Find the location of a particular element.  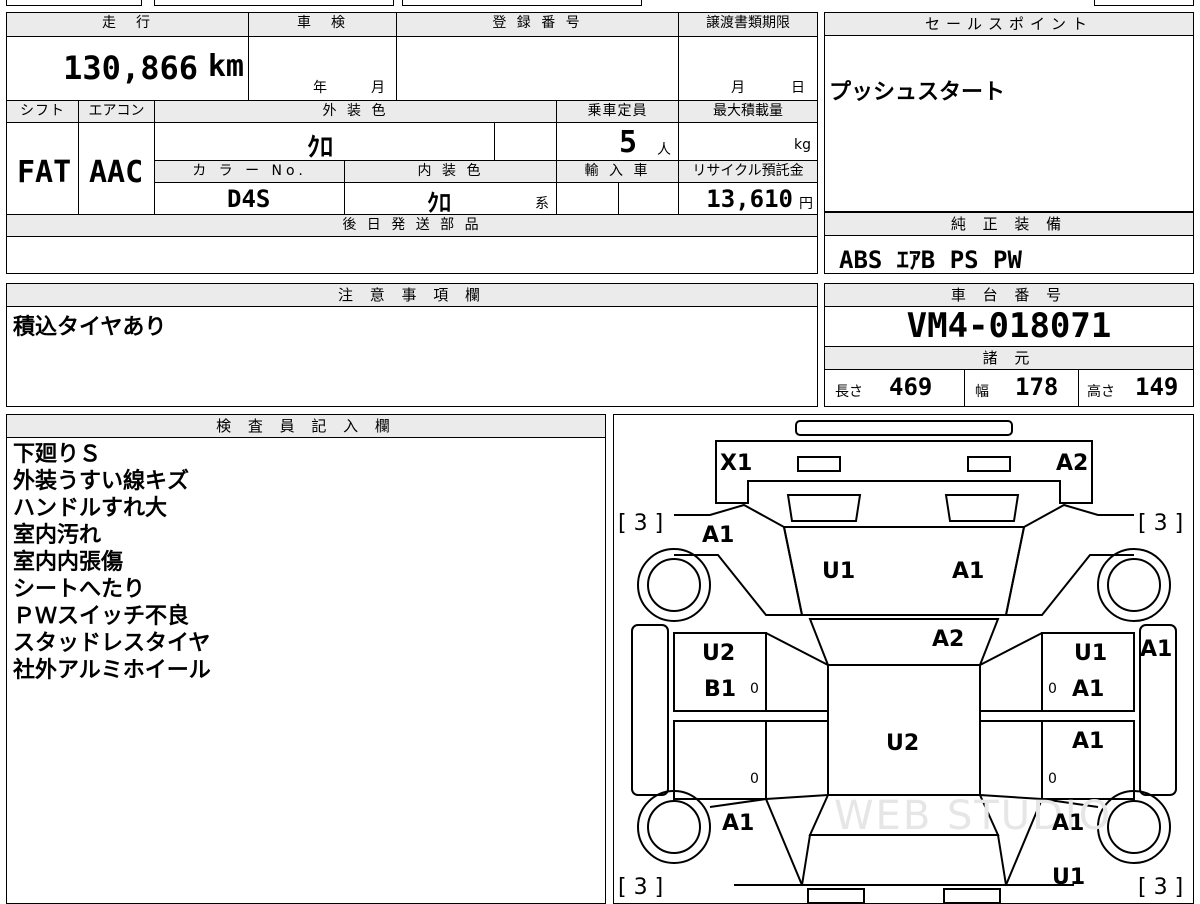

chassis-label: 車 台 番 号 is located at coordinates (1009, 295).